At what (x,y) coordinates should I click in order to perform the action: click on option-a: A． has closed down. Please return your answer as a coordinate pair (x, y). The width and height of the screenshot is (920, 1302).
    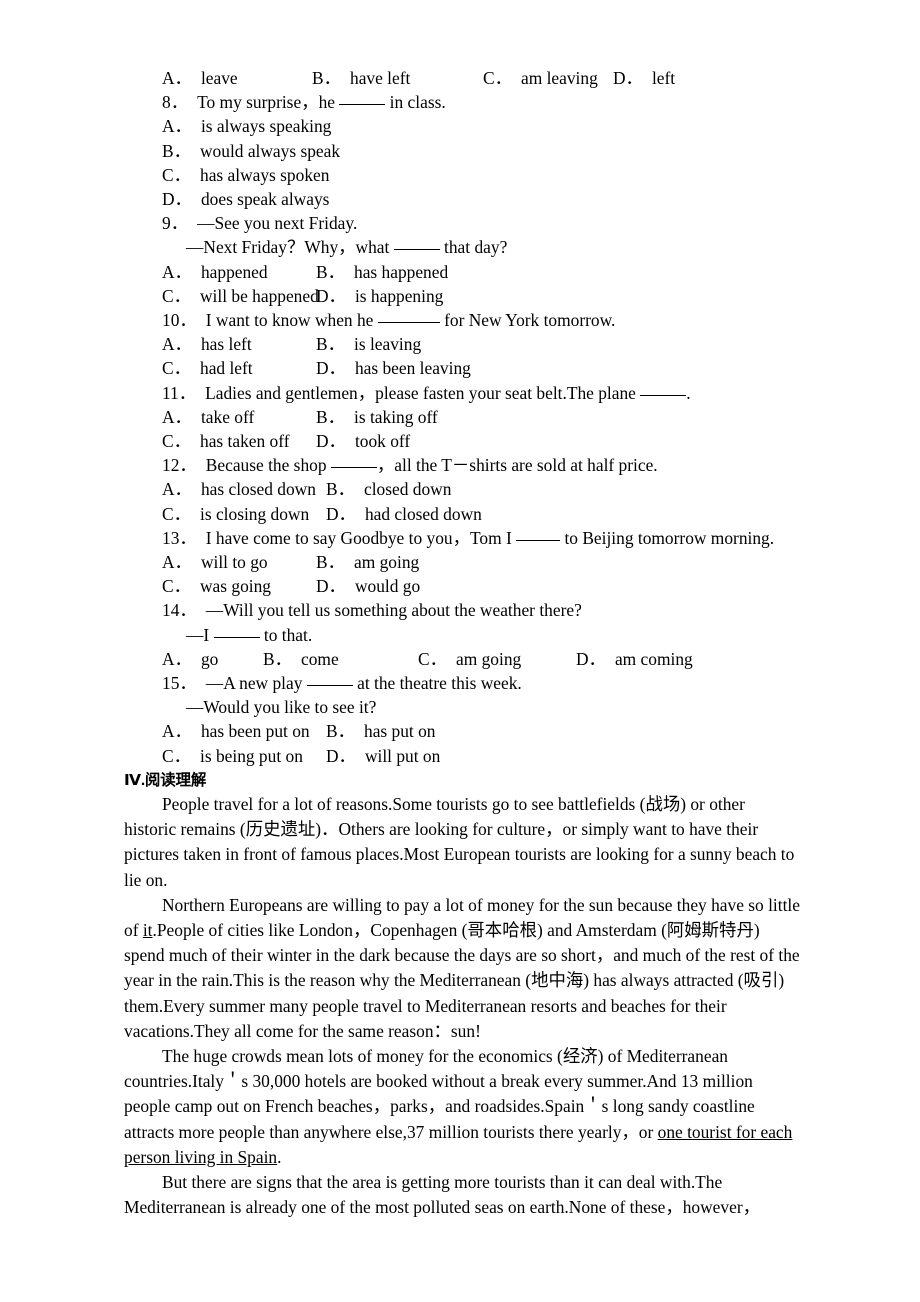
    Looking at the image, I should click on (244, 489).